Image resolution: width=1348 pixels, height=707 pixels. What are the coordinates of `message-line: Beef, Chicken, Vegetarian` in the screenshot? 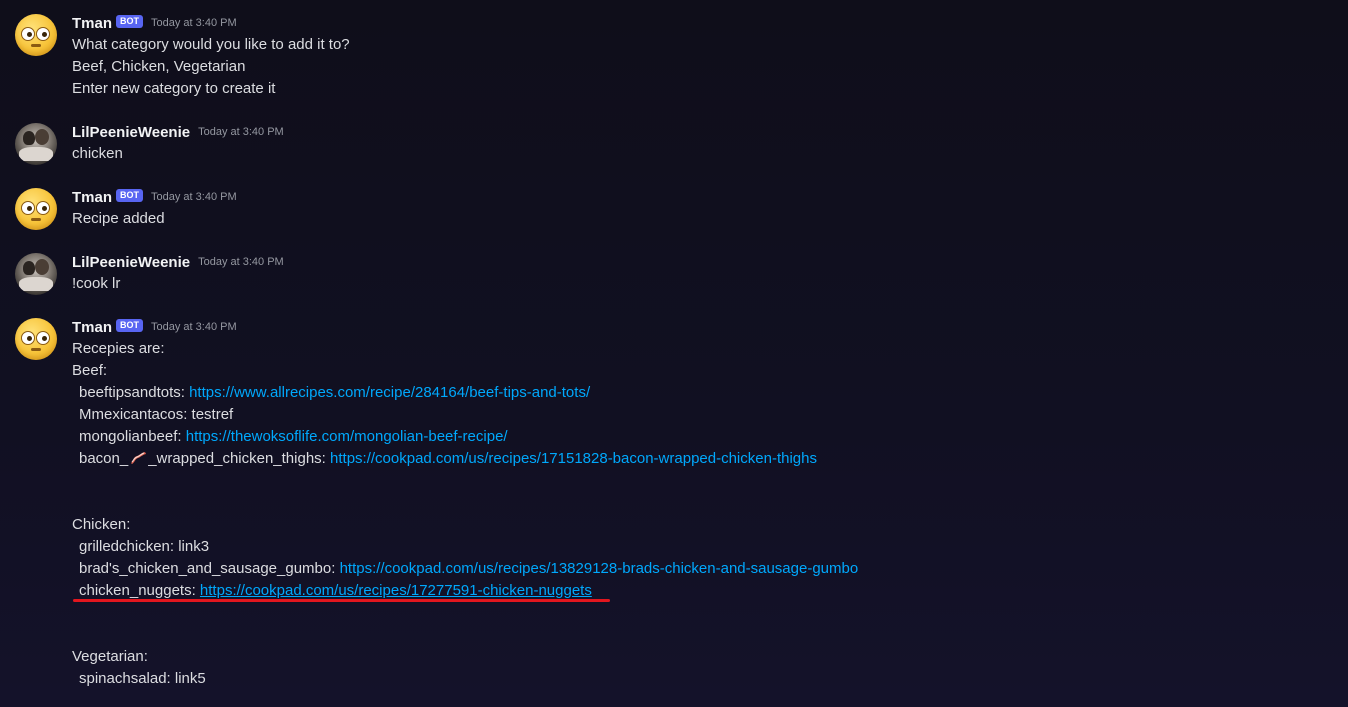 It's located at (159, 66).